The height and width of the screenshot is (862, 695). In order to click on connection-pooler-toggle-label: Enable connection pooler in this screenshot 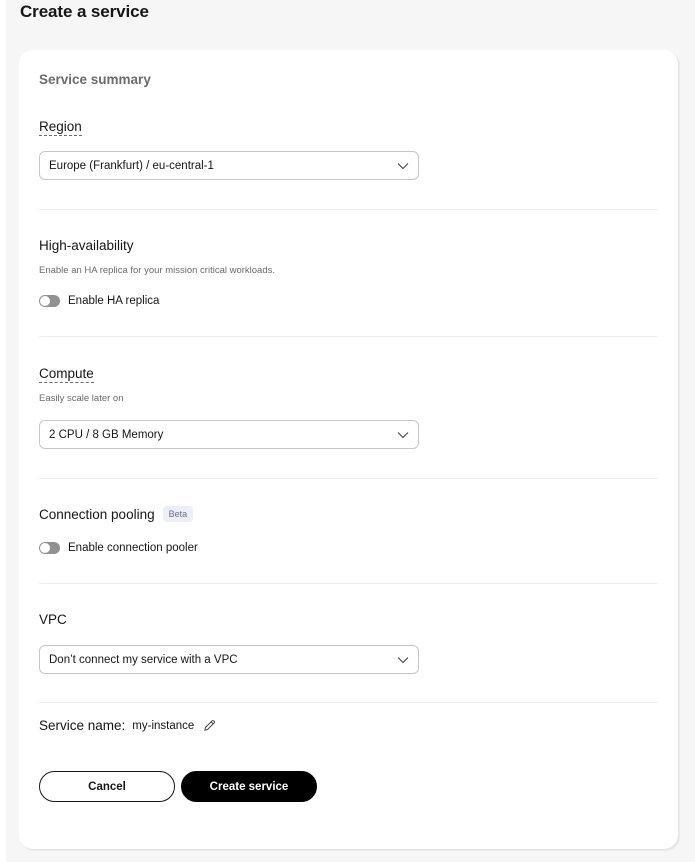, I will do `click(133, 548)`.